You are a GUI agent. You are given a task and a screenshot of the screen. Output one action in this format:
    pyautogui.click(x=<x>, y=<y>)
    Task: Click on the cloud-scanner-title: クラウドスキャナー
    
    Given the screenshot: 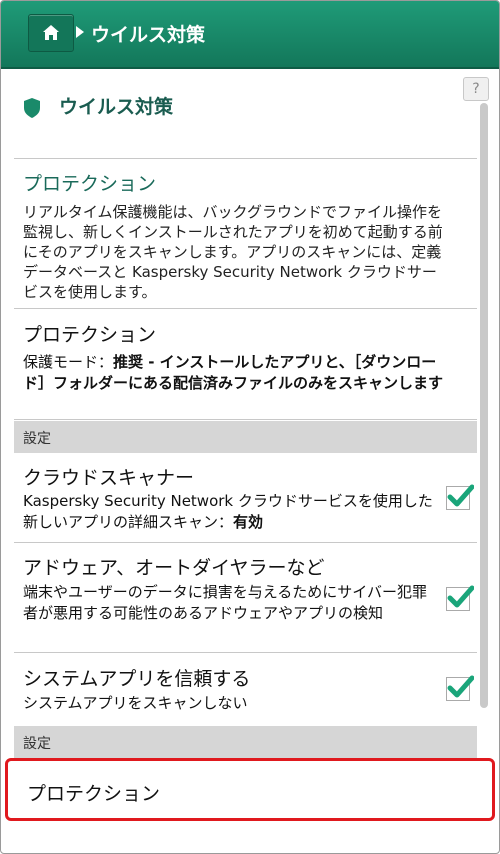 What is the action you would take?
    pyautogui.click(x=109, y=478)
    